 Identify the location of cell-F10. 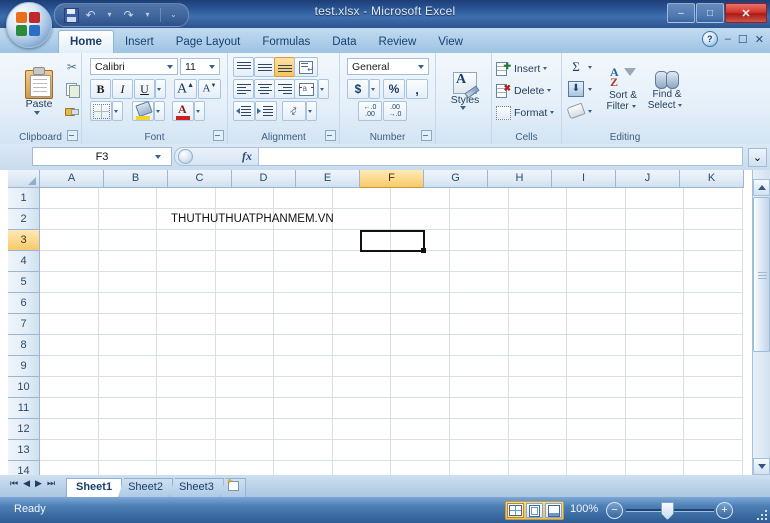
(362, 387).